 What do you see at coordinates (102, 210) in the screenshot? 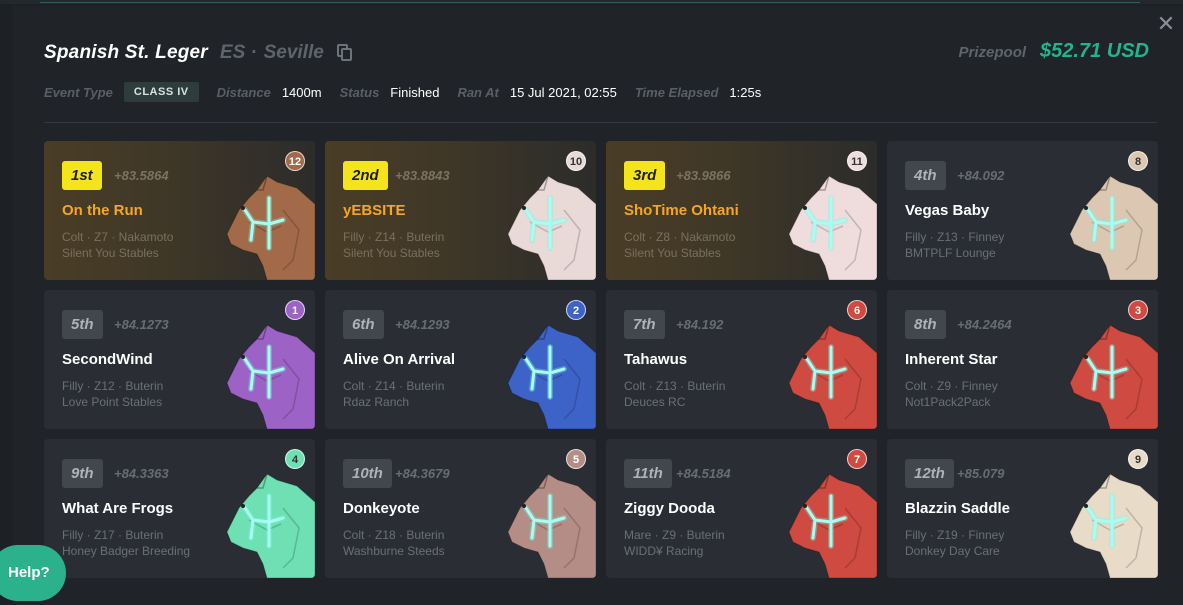
I see `horse-name: On the Run` at bounding box center [102, 210].